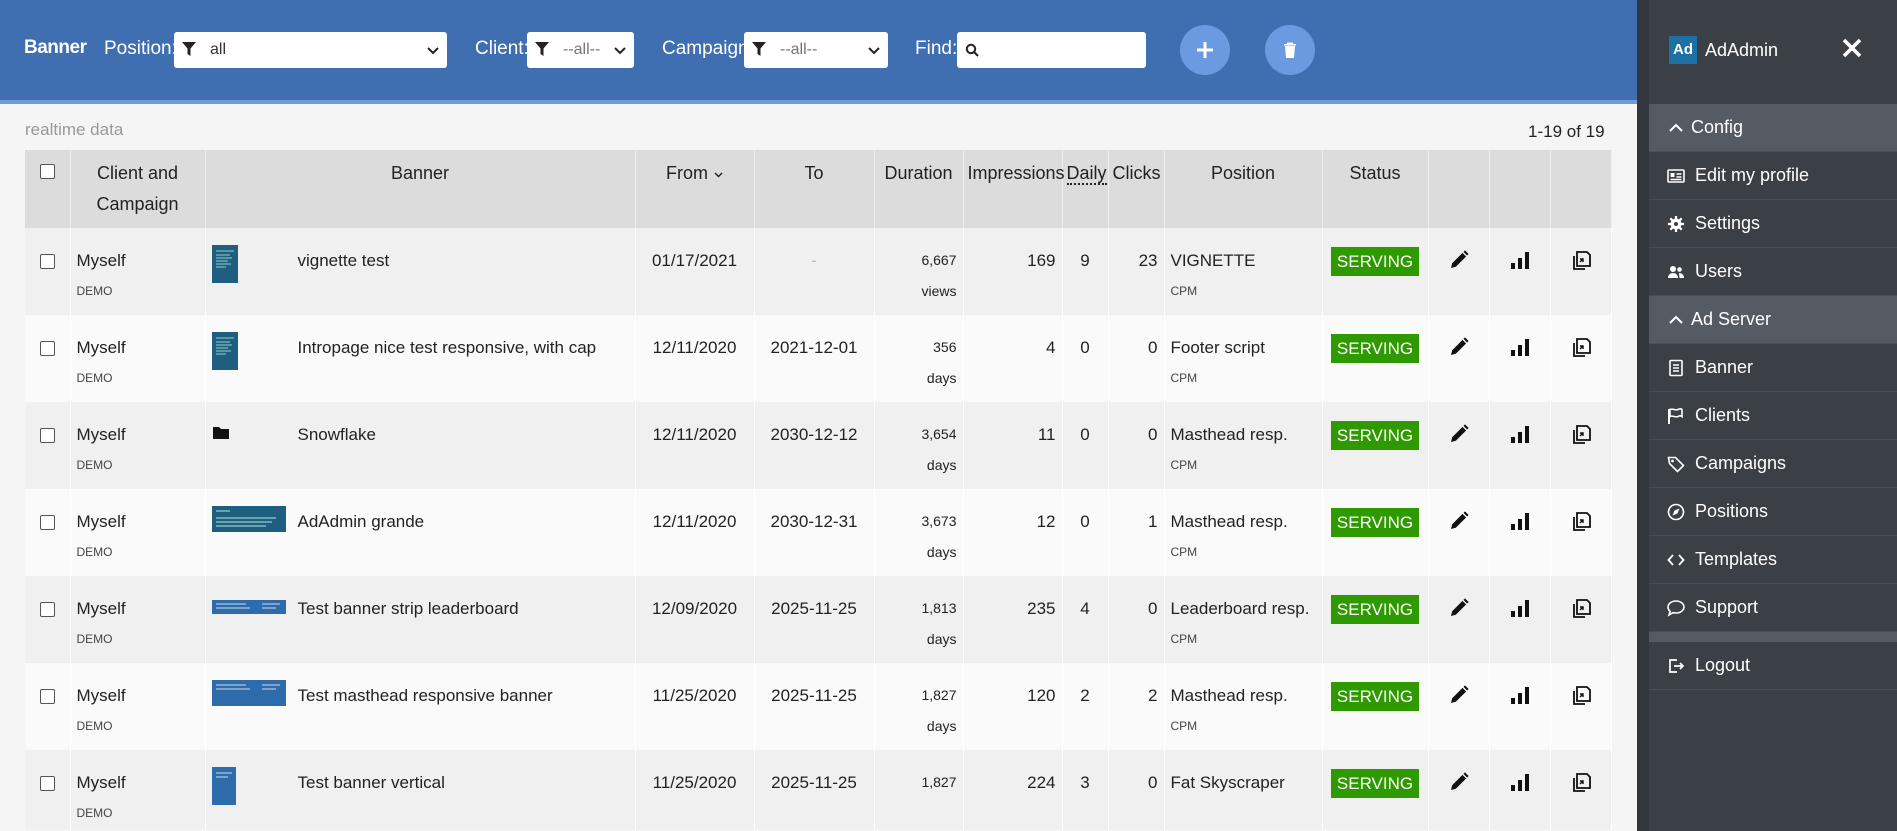 The image size is (1897, 831). What do you see at coordinates (1136, 271) in the screenshot?
I see `clicks-cell: 23` at bounding box center [1136, 271].